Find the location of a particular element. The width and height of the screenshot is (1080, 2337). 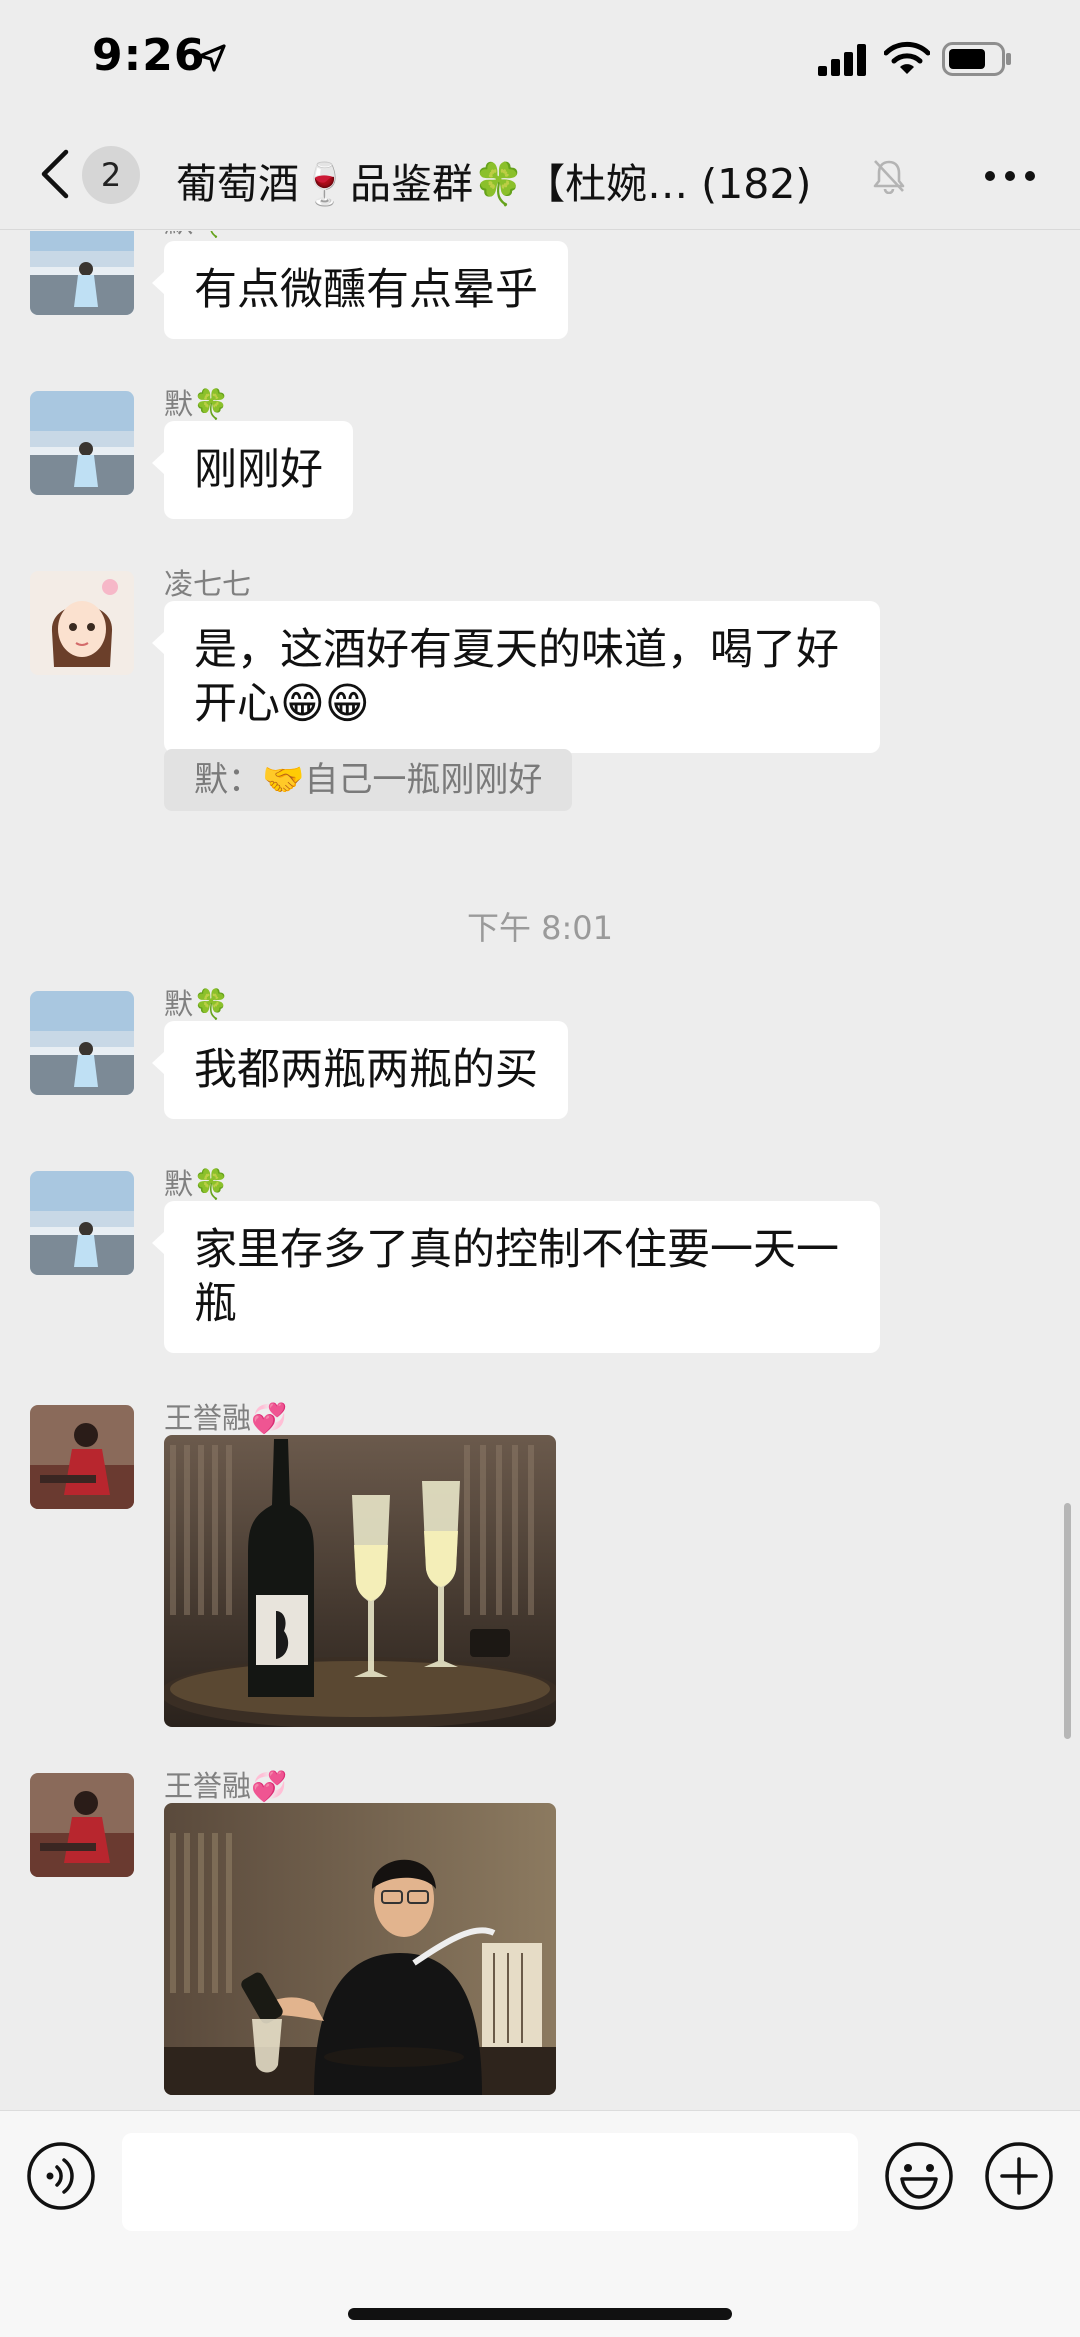

back-chevron-icon is located at coordinates (56, 174).